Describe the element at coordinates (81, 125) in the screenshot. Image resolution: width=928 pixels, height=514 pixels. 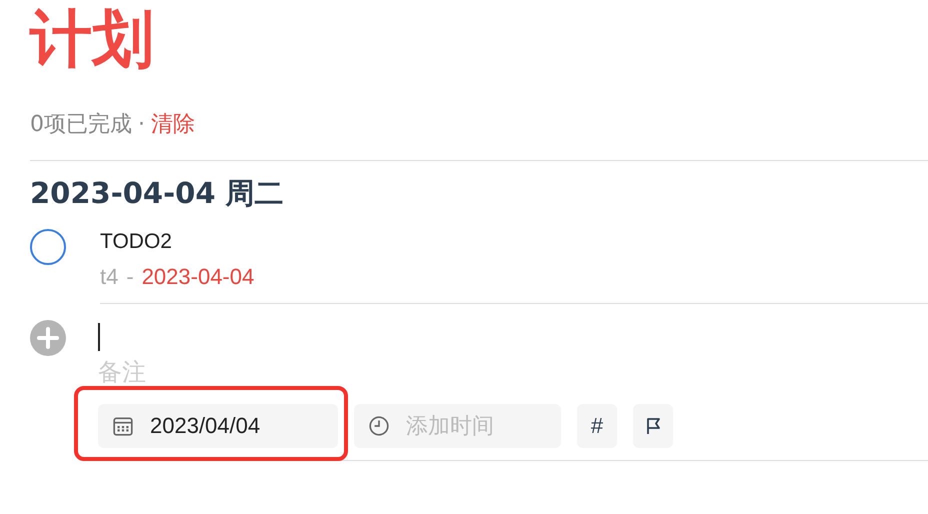
I see `completed-count: 0项已完成` at that location.